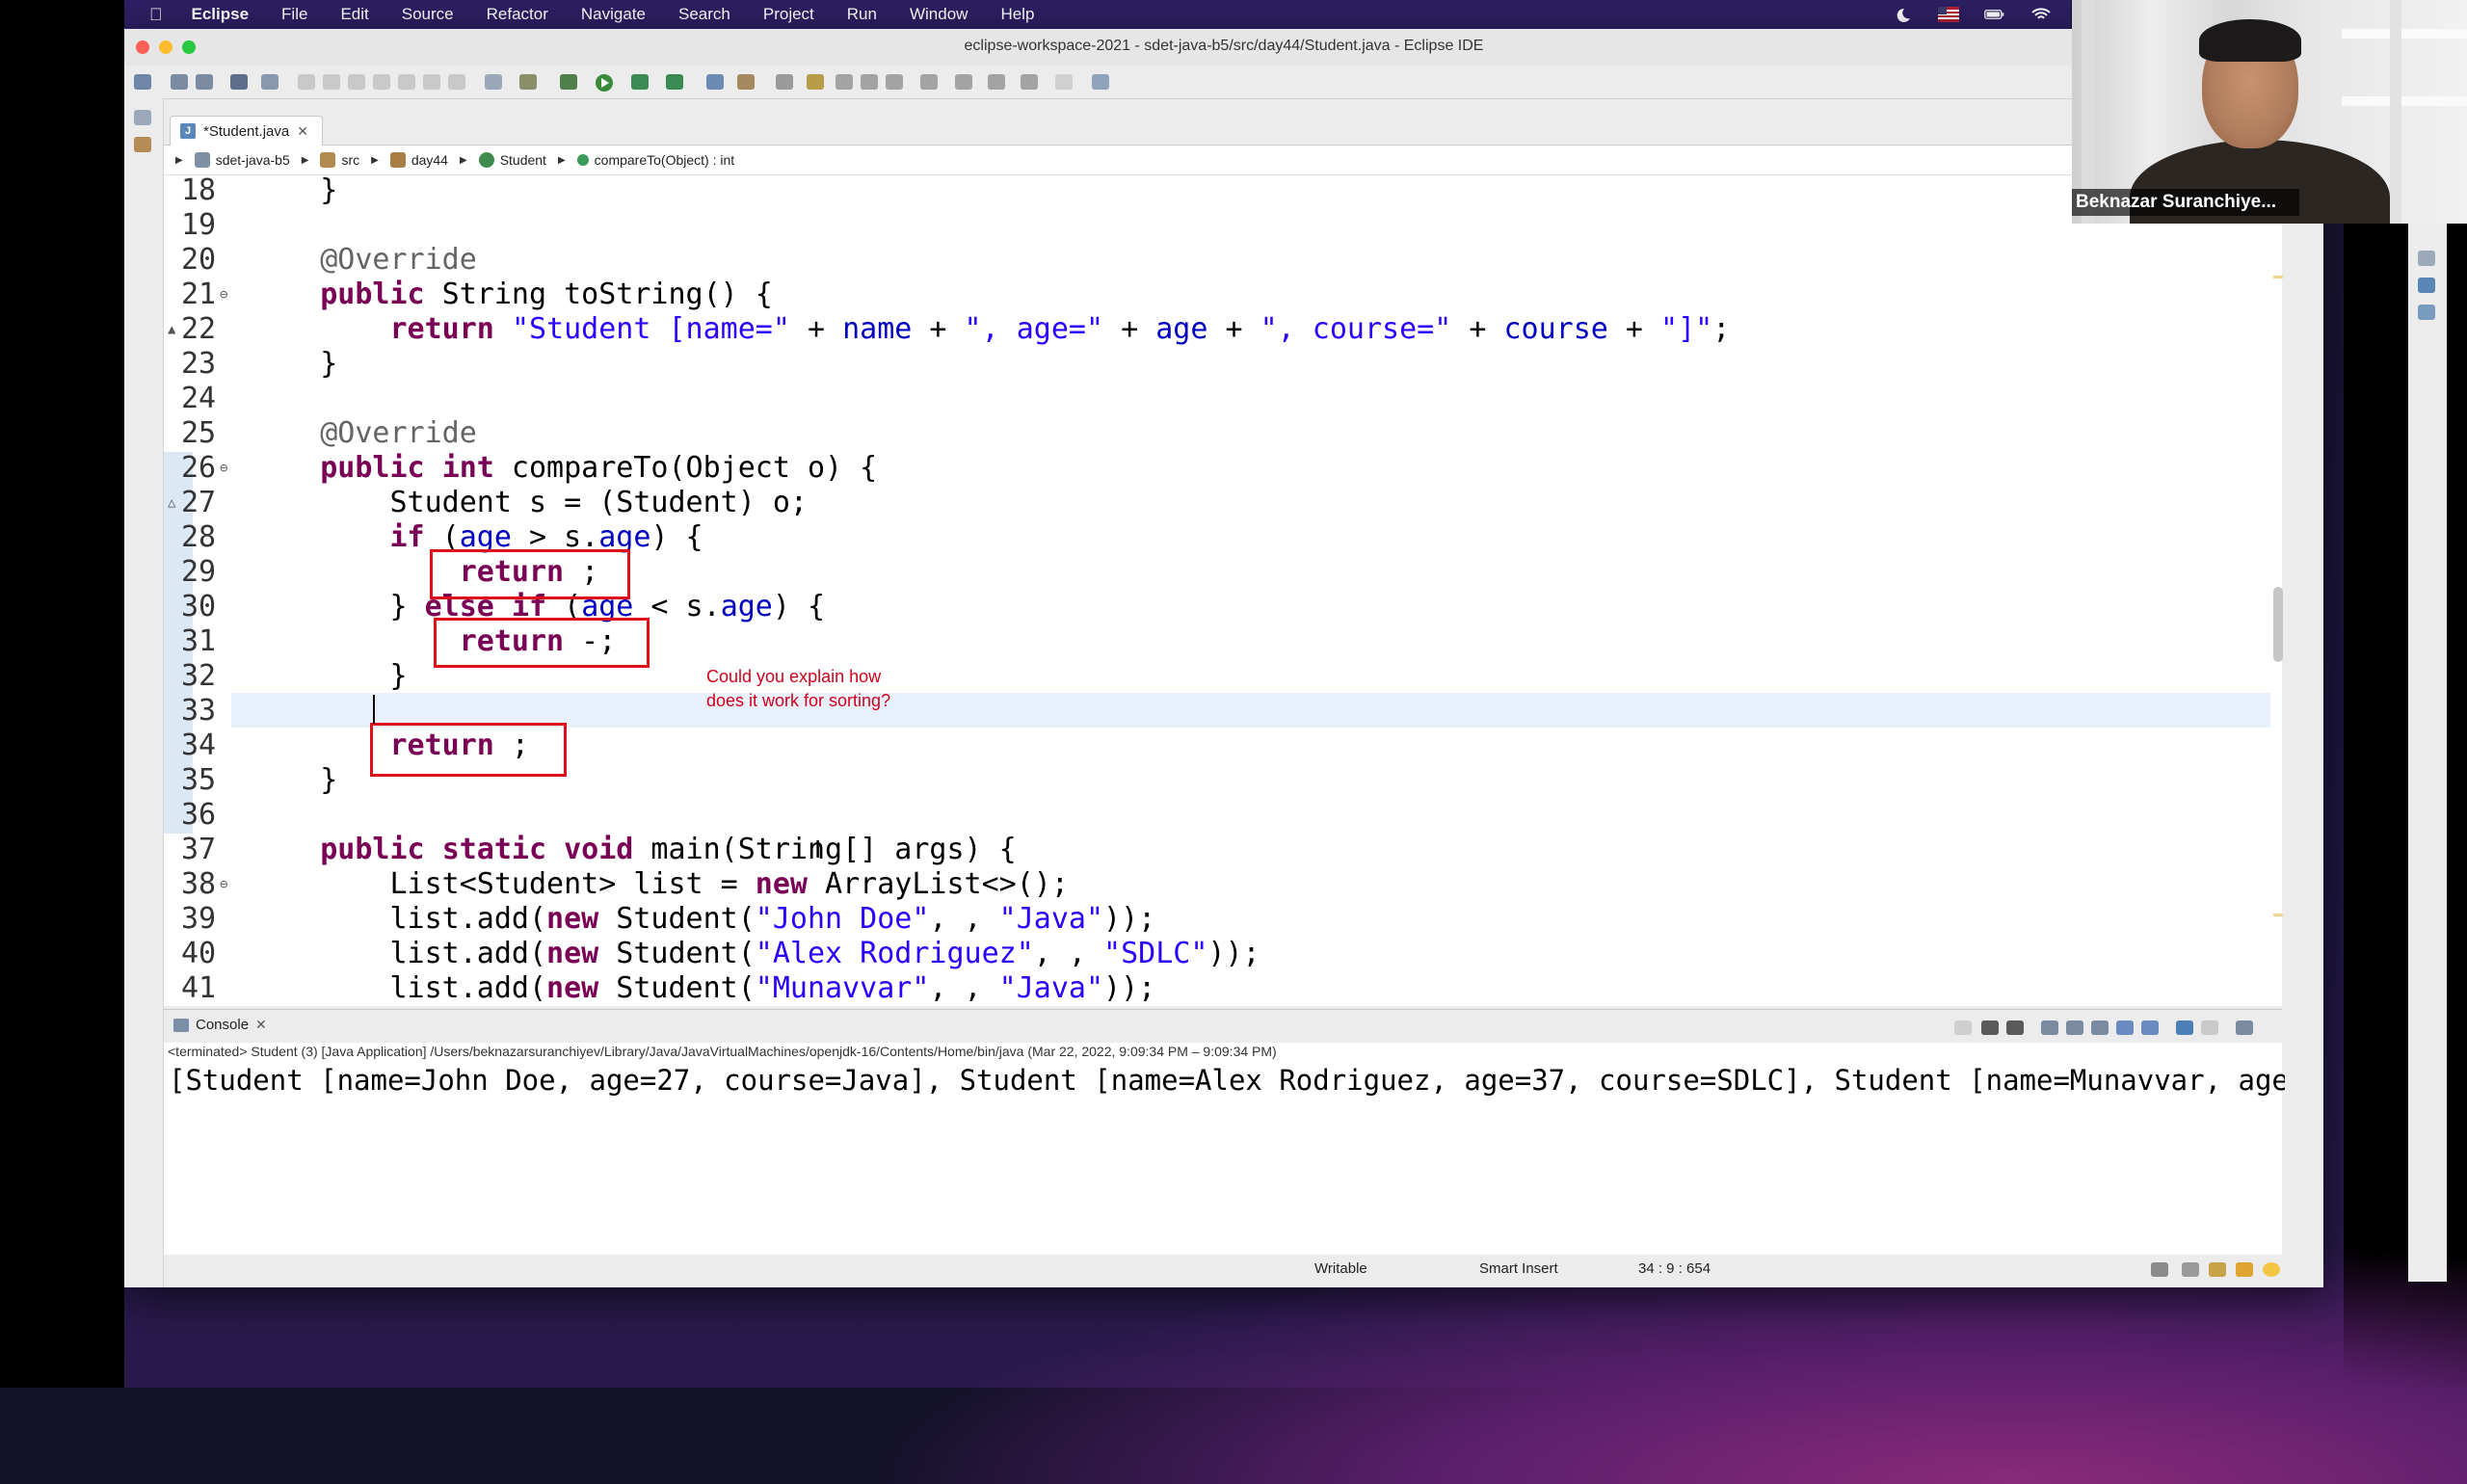  What do you see at coordinates (1219, 815) in the screenshot?
I see `code-line: 36` at bounding box center [1219, 815].